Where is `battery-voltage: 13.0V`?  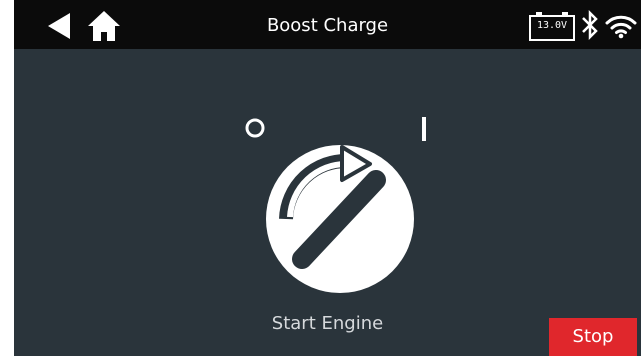 battery-voltage: 13.0V is located at coordinates (552, 25).